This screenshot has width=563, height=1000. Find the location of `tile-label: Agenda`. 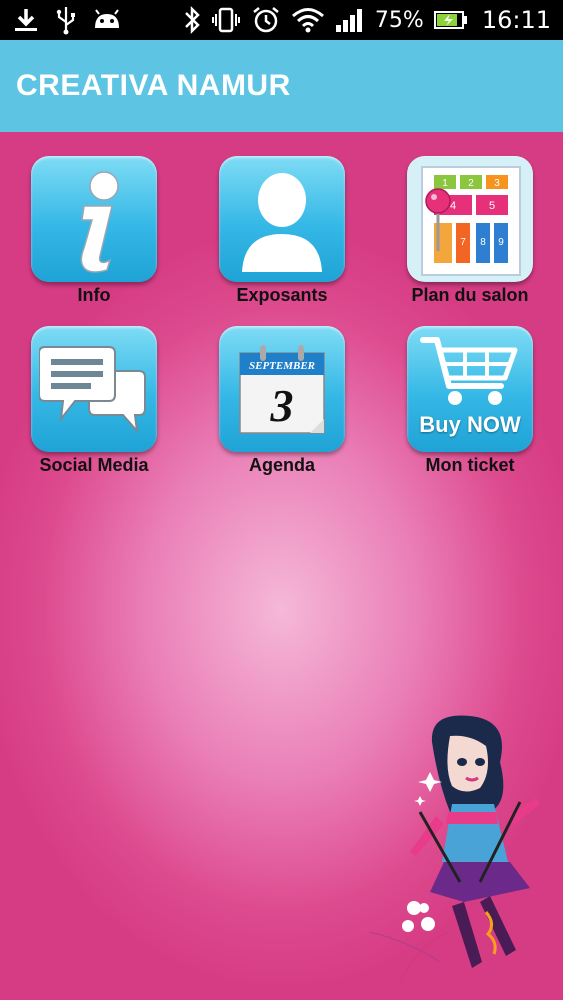

tile-label: Agenda is located at coordinates (281, 465).